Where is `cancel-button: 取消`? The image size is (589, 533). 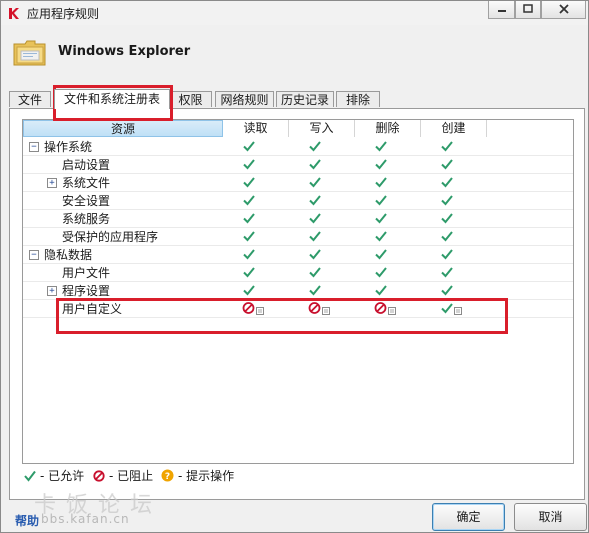 cancel-button: 取消 is located at coordinates (550, 517).